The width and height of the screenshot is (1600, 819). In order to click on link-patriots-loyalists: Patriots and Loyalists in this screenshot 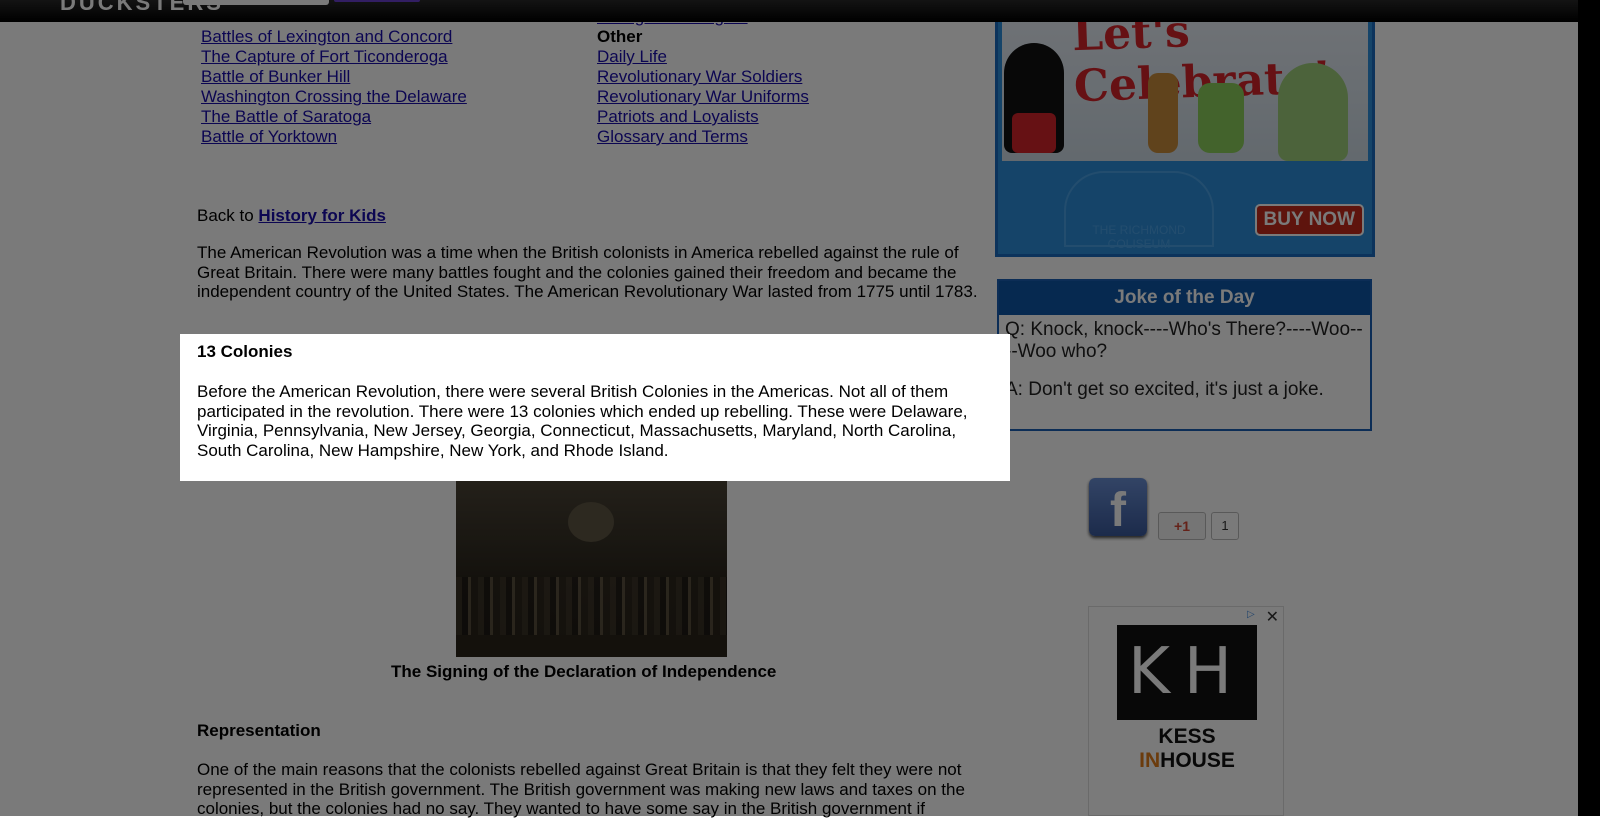, I will do `click(703, 117)`.